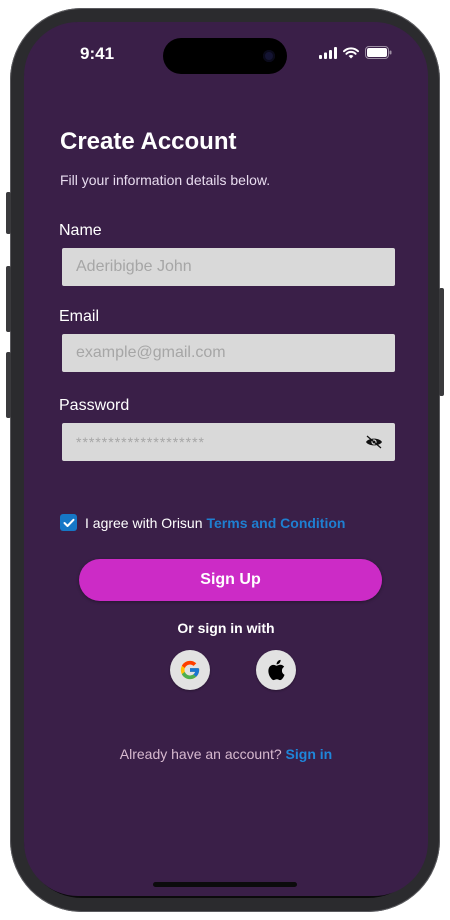 This screenshot has height=920, width=450. What do you see at coordinates (230, 580) in the screenshot?
I see `signup-button: Sign Up` at bounding box center [230, 580].